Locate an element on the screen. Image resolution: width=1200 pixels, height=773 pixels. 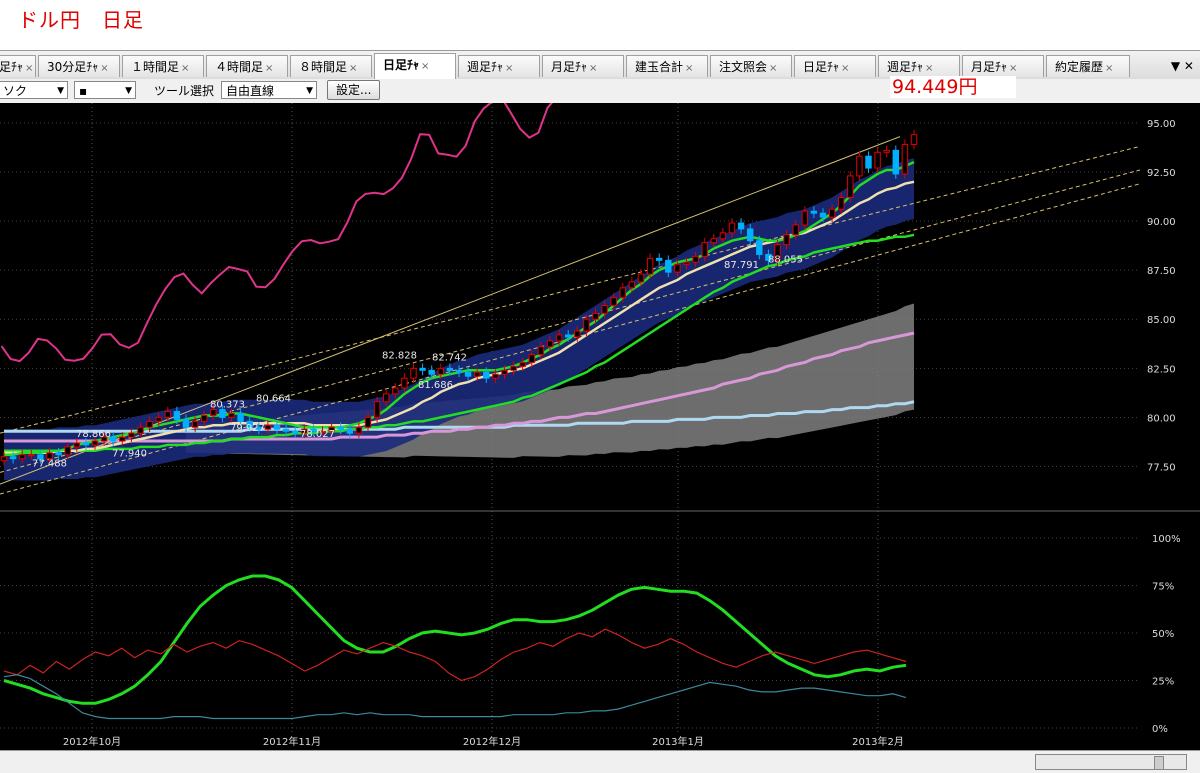
y-tick-label: 82.50 is located at coordinates (1161, 369).